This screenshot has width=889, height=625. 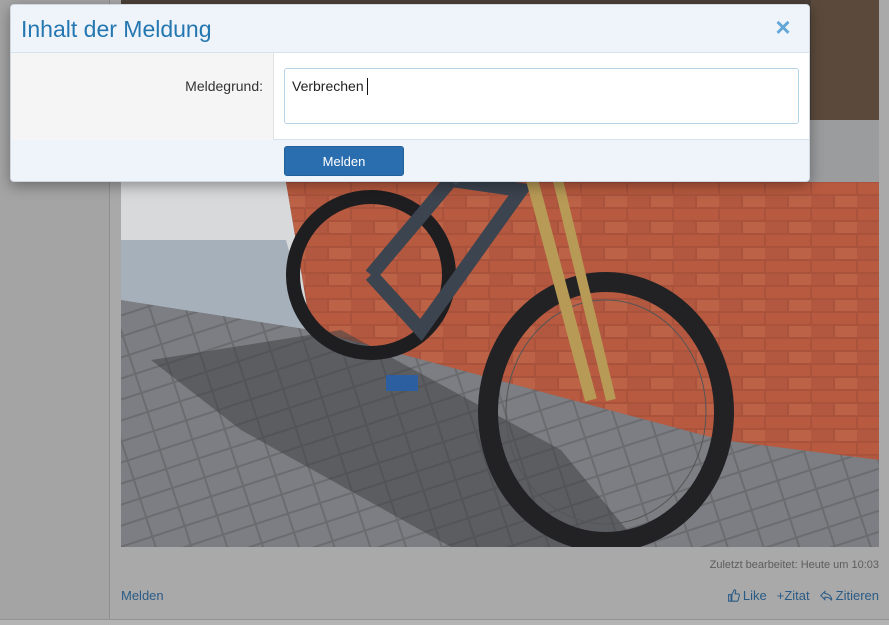 What do you see at coordinates (541, 96) in the screenshot?
I see `reason-input: Verbrechen` at bounding box center [541, 96].